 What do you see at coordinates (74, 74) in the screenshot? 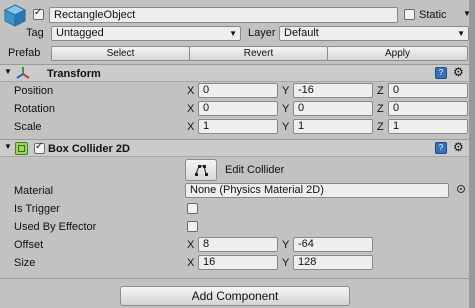
I see `transform-title: Transform` at bounding box center [74, 74].